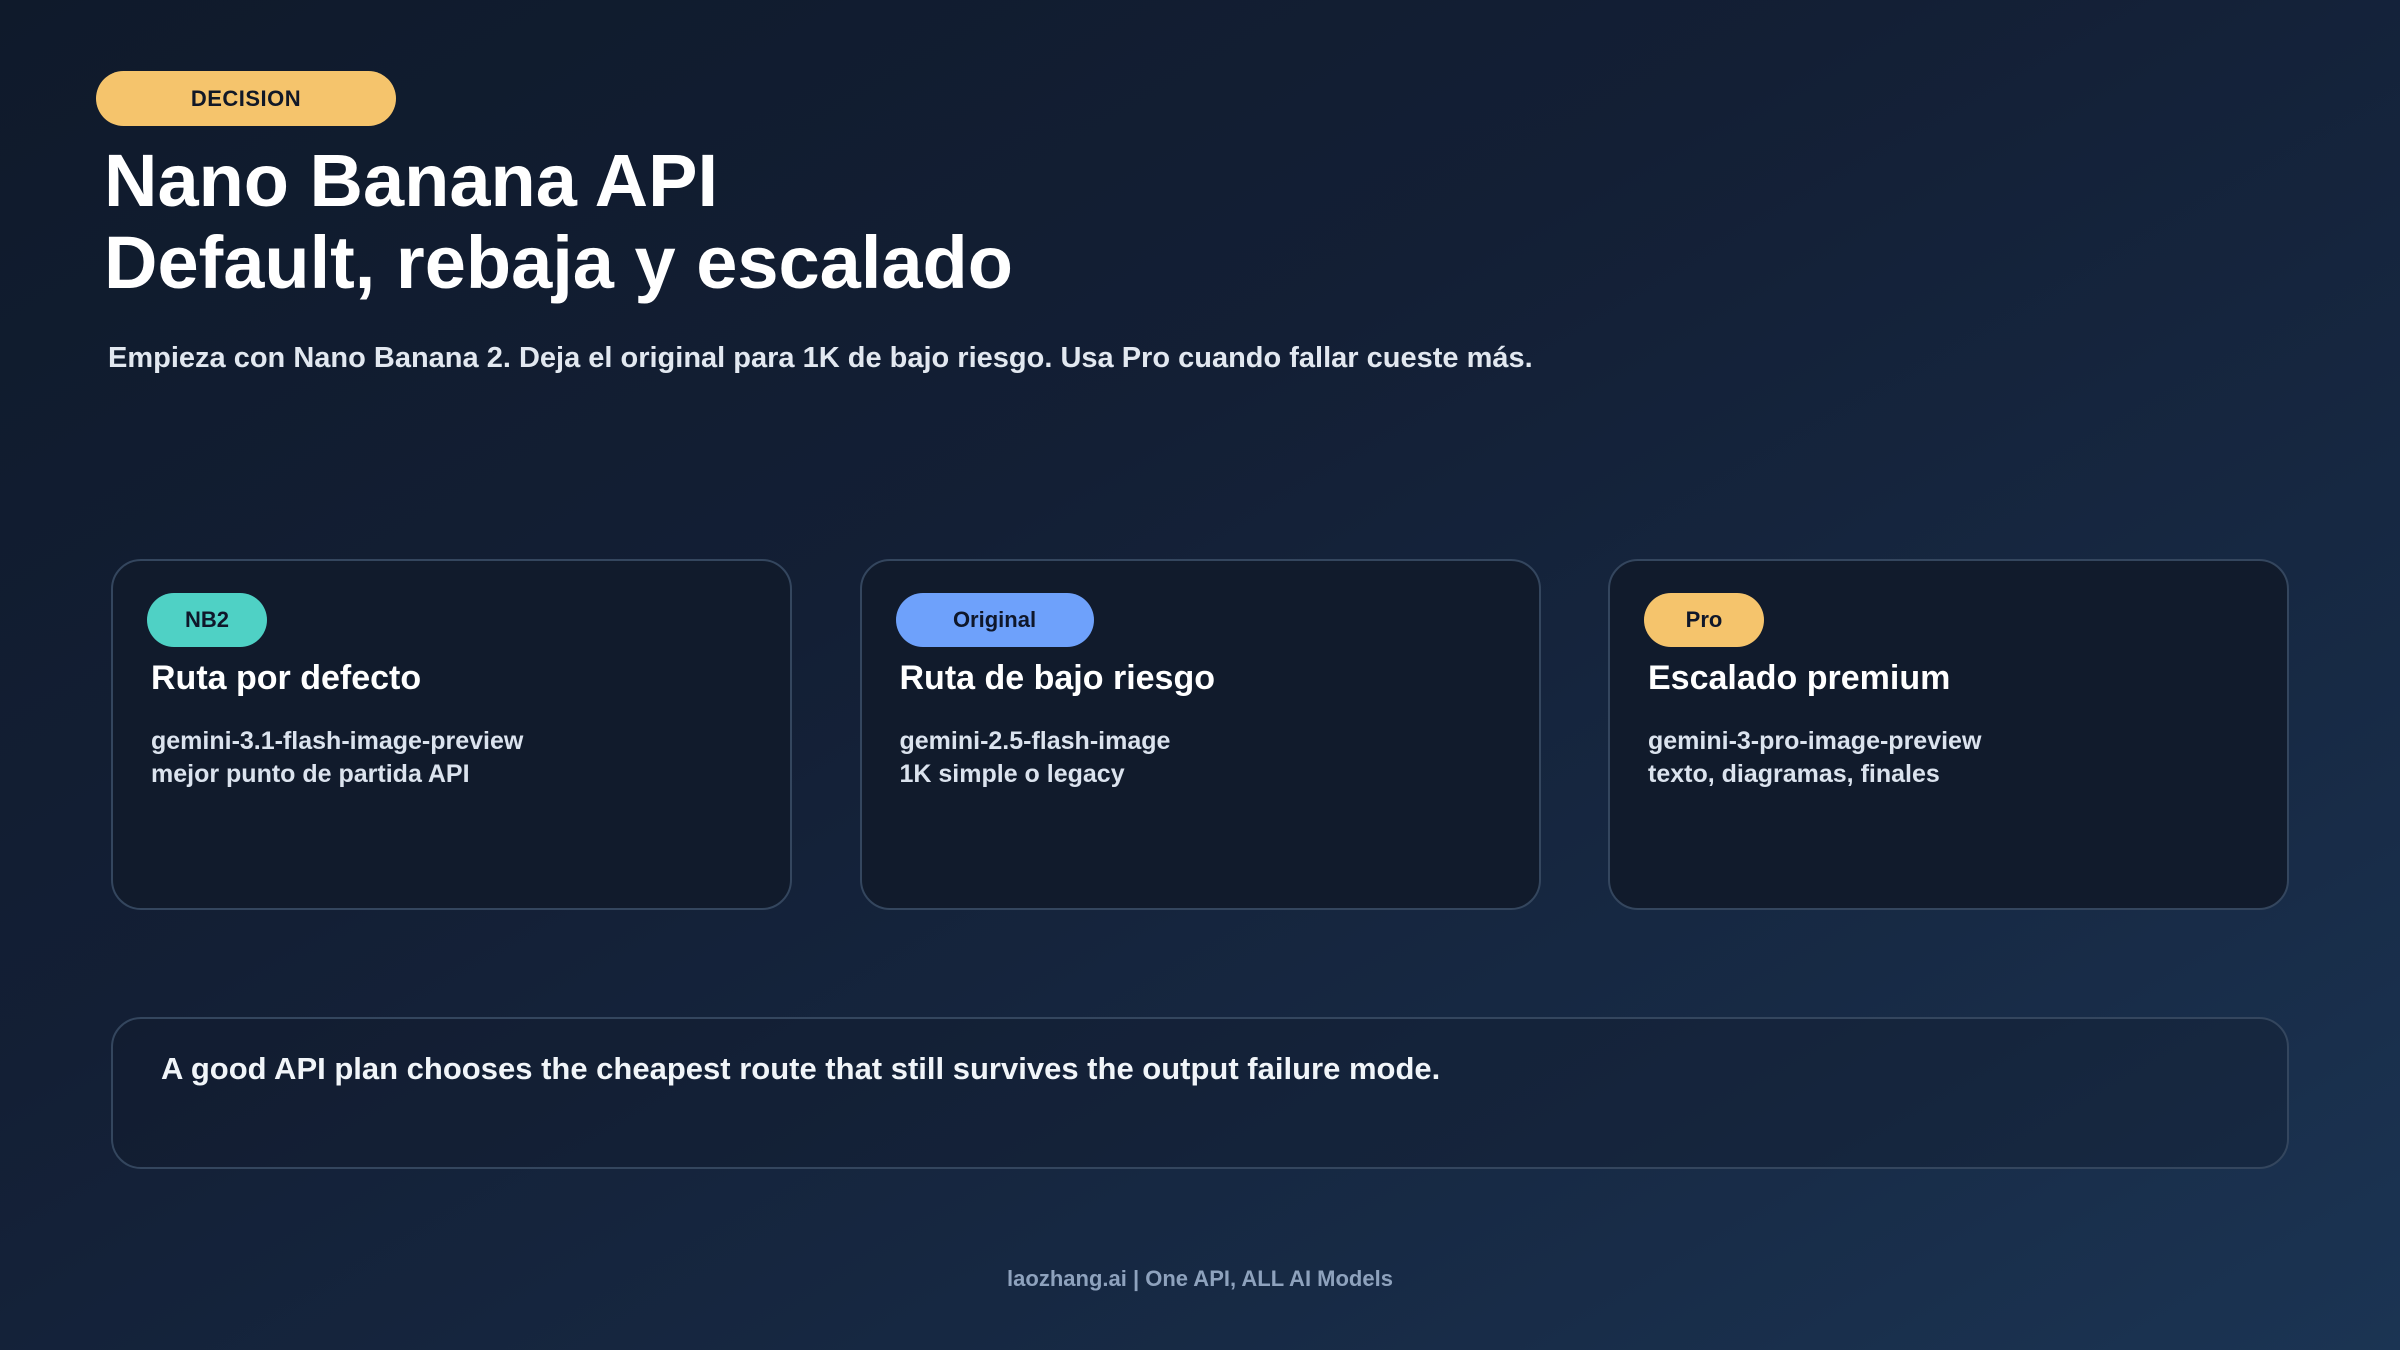  I want to click on page-title-line-1: Nano Banana API, so click(411, 180).